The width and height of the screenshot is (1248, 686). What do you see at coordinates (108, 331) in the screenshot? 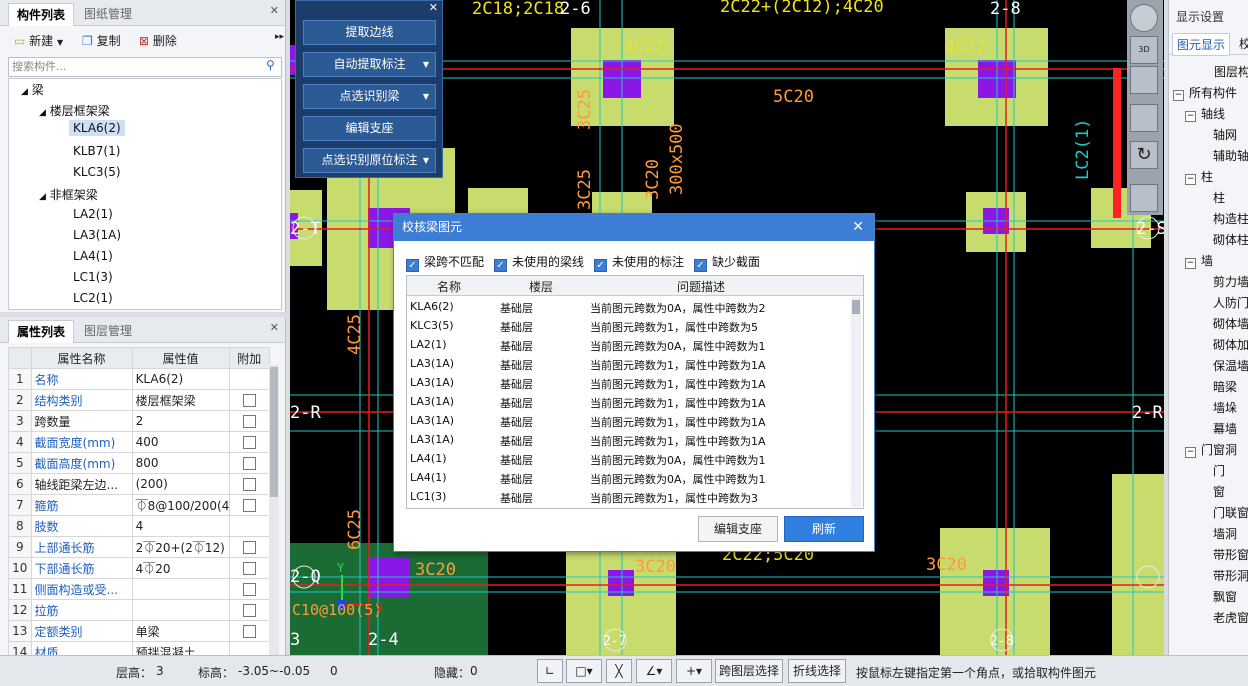
I see `tab-layer-management: 图层管理` at bounding box center [108, 331].